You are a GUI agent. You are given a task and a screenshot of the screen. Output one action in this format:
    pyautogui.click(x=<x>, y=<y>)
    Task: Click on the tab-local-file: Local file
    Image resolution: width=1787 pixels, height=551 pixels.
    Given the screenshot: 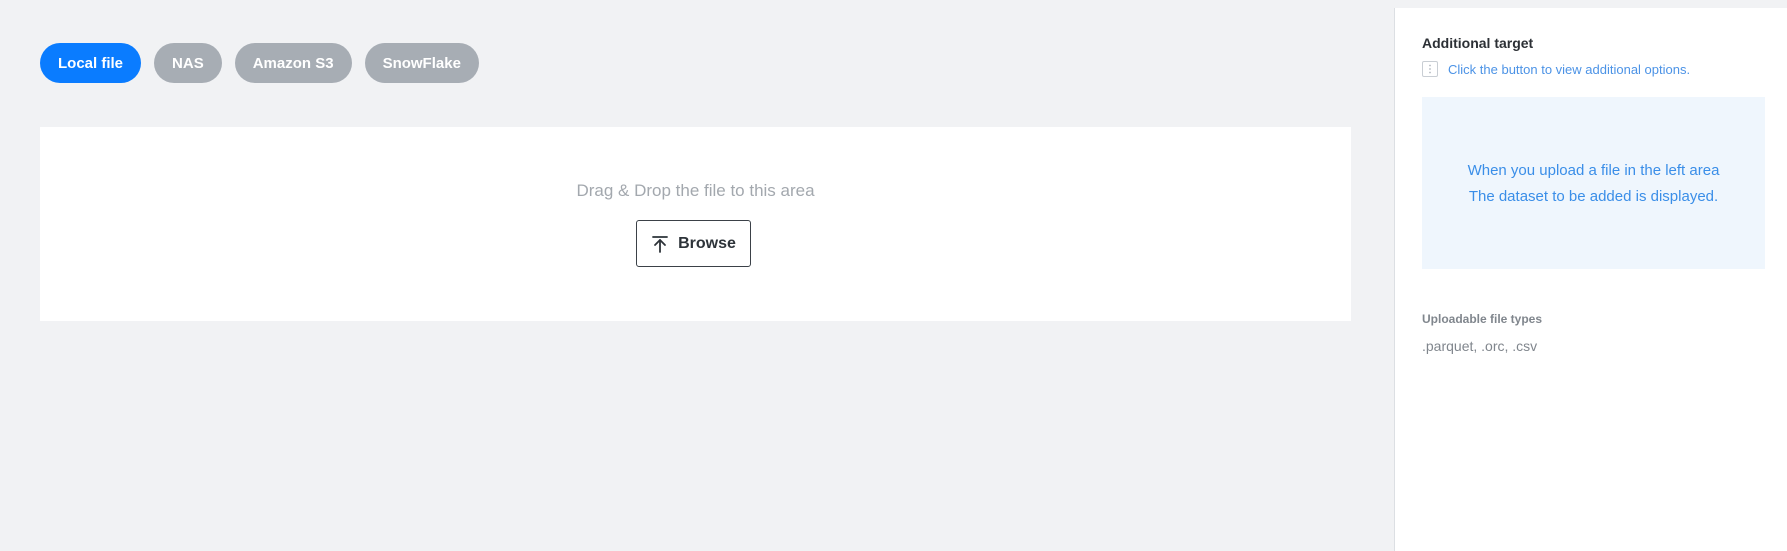 What is the action you would take?
    pyautogui.click(x=91, y=63)
    